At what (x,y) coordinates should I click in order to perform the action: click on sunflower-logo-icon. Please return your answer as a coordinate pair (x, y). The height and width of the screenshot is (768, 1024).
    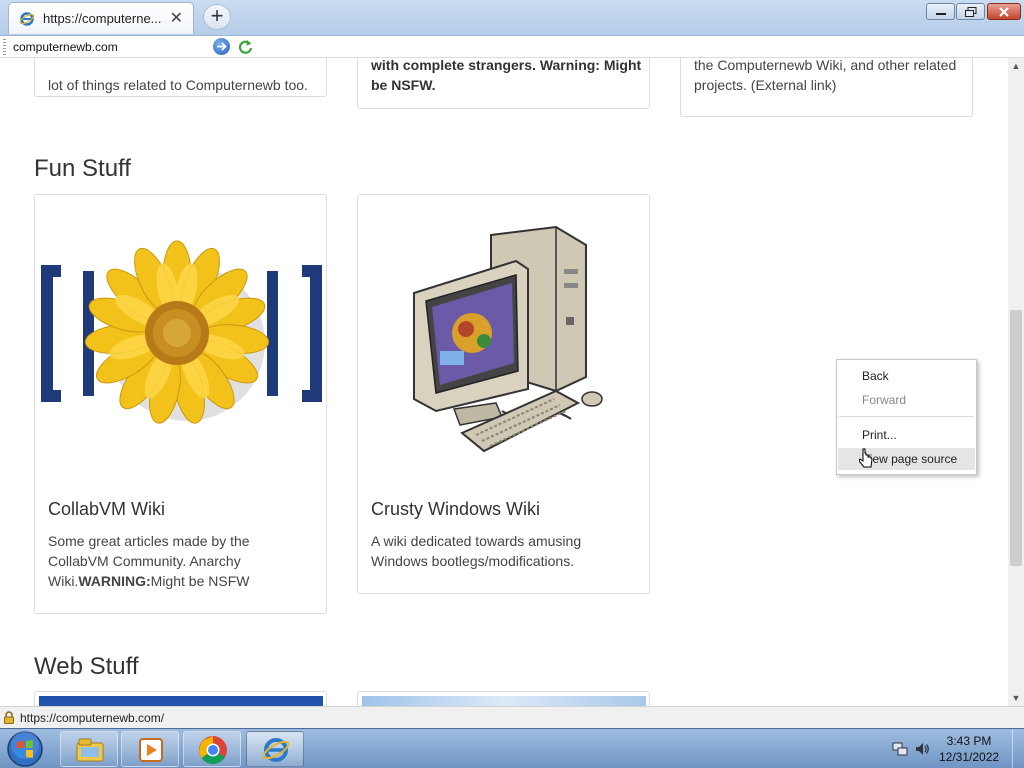
    Looking at the image, I should click on (181, 332).